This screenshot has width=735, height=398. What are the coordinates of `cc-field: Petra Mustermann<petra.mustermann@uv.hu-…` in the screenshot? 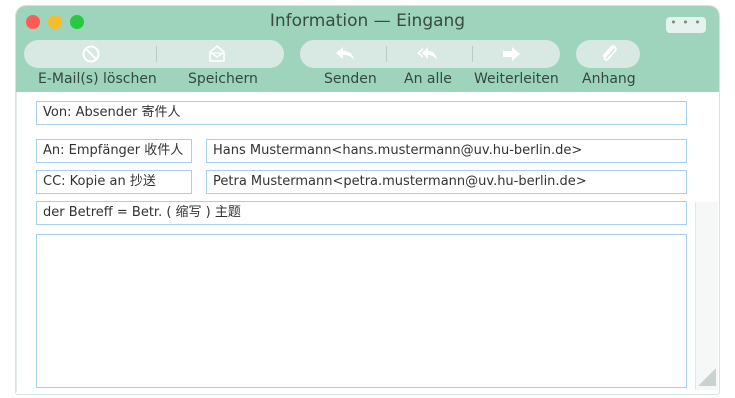 It's located at (446, 182).